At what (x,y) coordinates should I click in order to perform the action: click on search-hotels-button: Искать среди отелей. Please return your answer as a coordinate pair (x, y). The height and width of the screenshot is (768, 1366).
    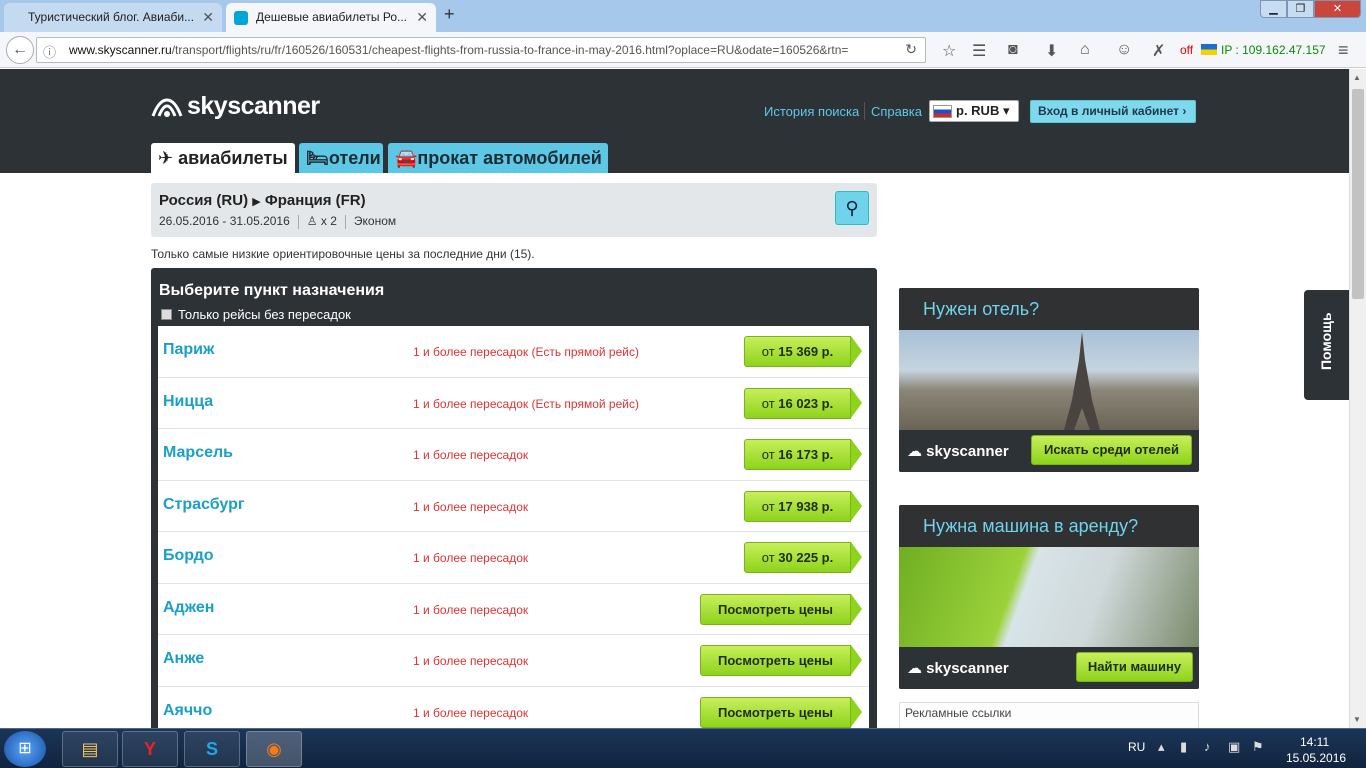
    Looking at the image, I should click on (1111, 450).